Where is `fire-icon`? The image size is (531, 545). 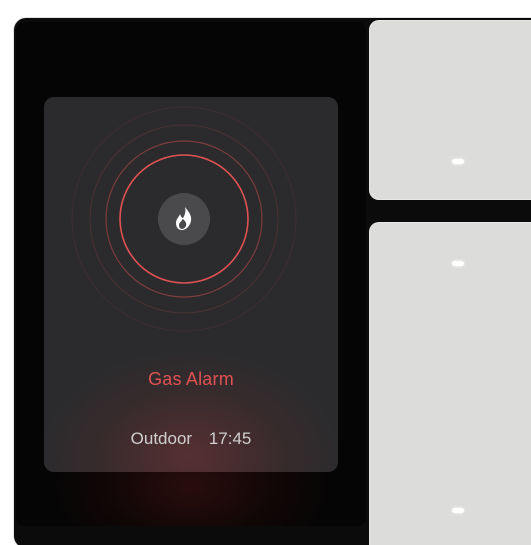 fire-icon is located at coordinates (184, 218).